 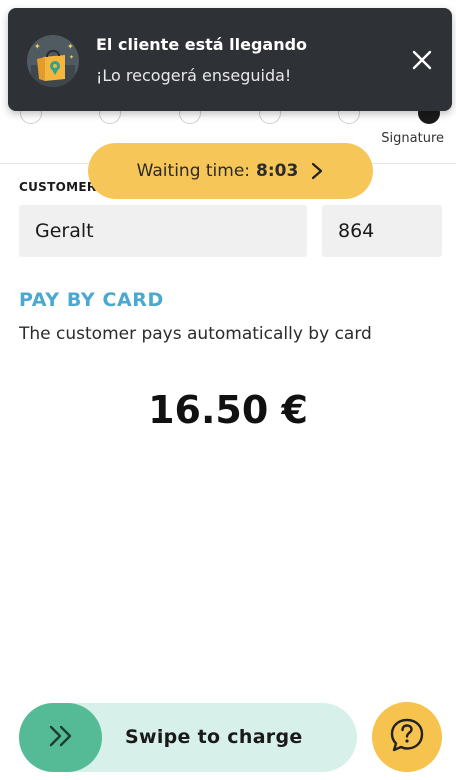 What do you see at coordinates (422, 60) in the screenshot?
I see `close-icon` at bounding box center [422, 60].